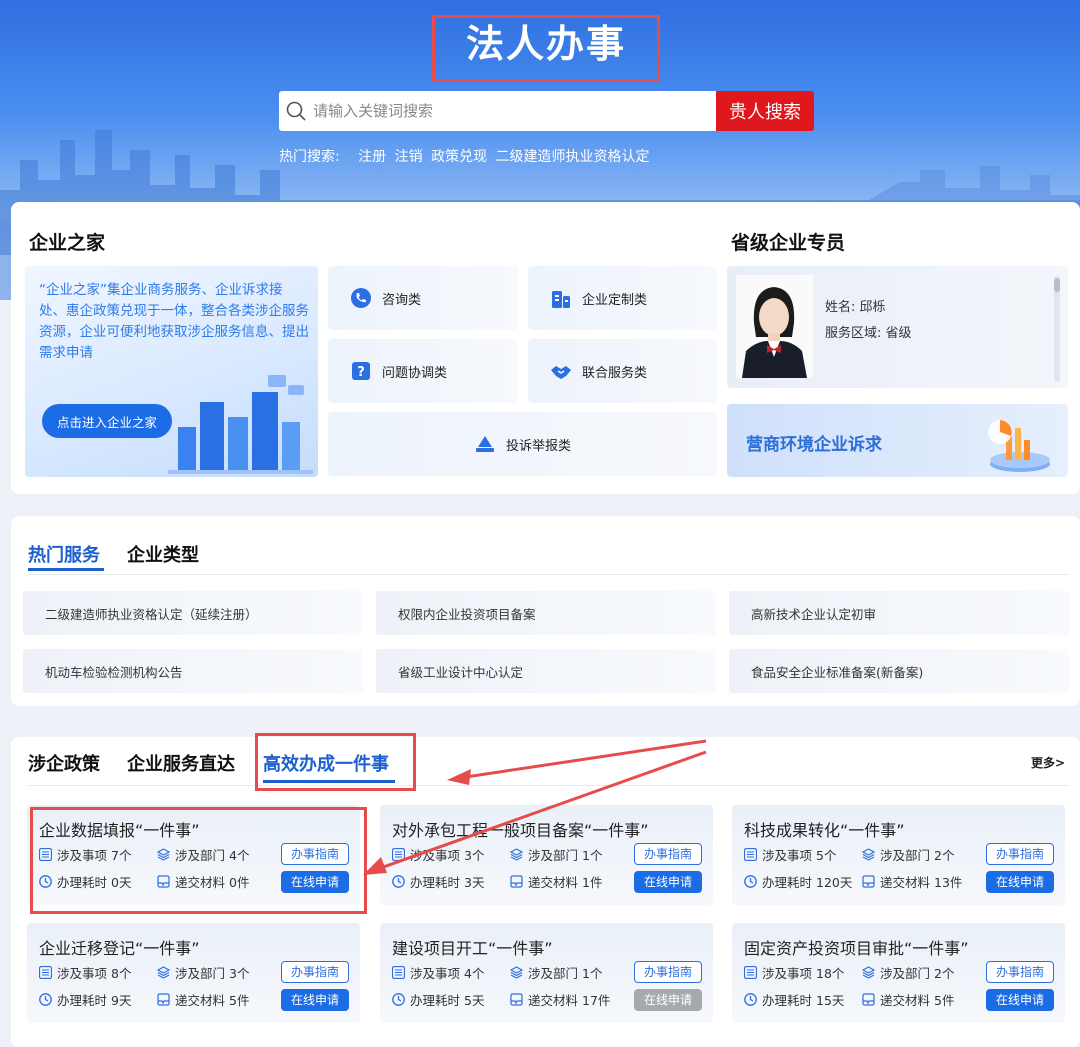 The width and height of the screenshot is (1080, 1047). Describe the element at coordinates (239, 973) in the screenshot. I see `meta-value: 3个` at that location.